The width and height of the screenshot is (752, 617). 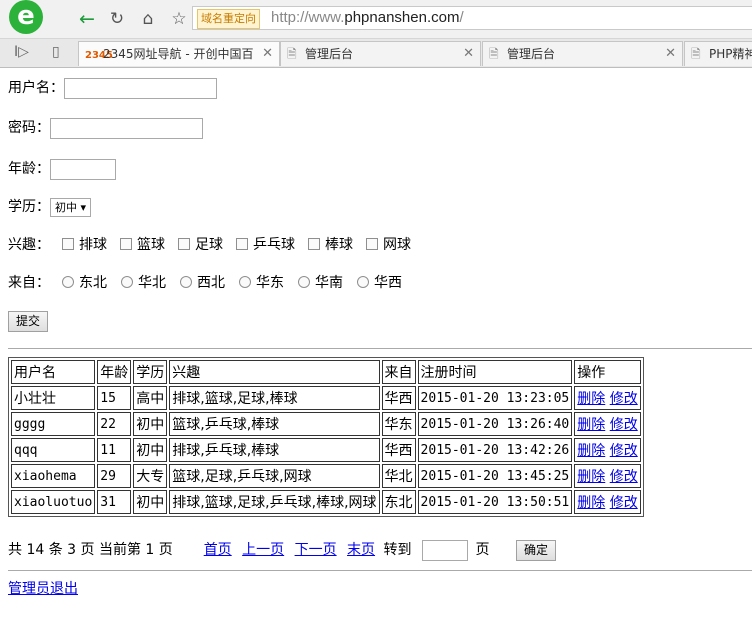 I want to click on cell-hobbies: 排球,篮球,足球,棒球, so click(x=274, y=398).